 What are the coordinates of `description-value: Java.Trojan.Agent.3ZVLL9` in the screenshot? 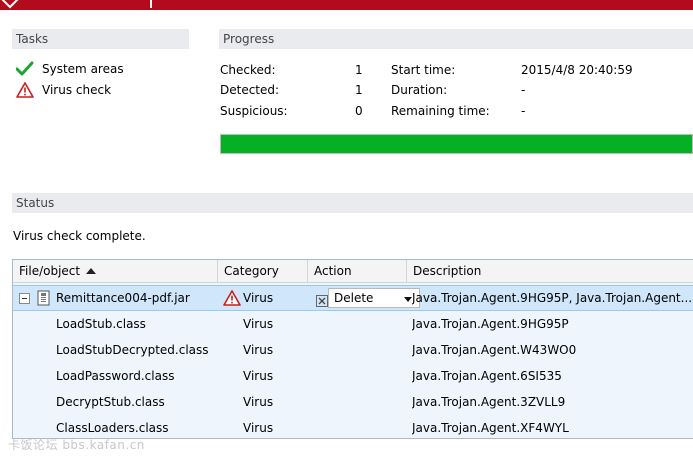 It's located at (489, 402).